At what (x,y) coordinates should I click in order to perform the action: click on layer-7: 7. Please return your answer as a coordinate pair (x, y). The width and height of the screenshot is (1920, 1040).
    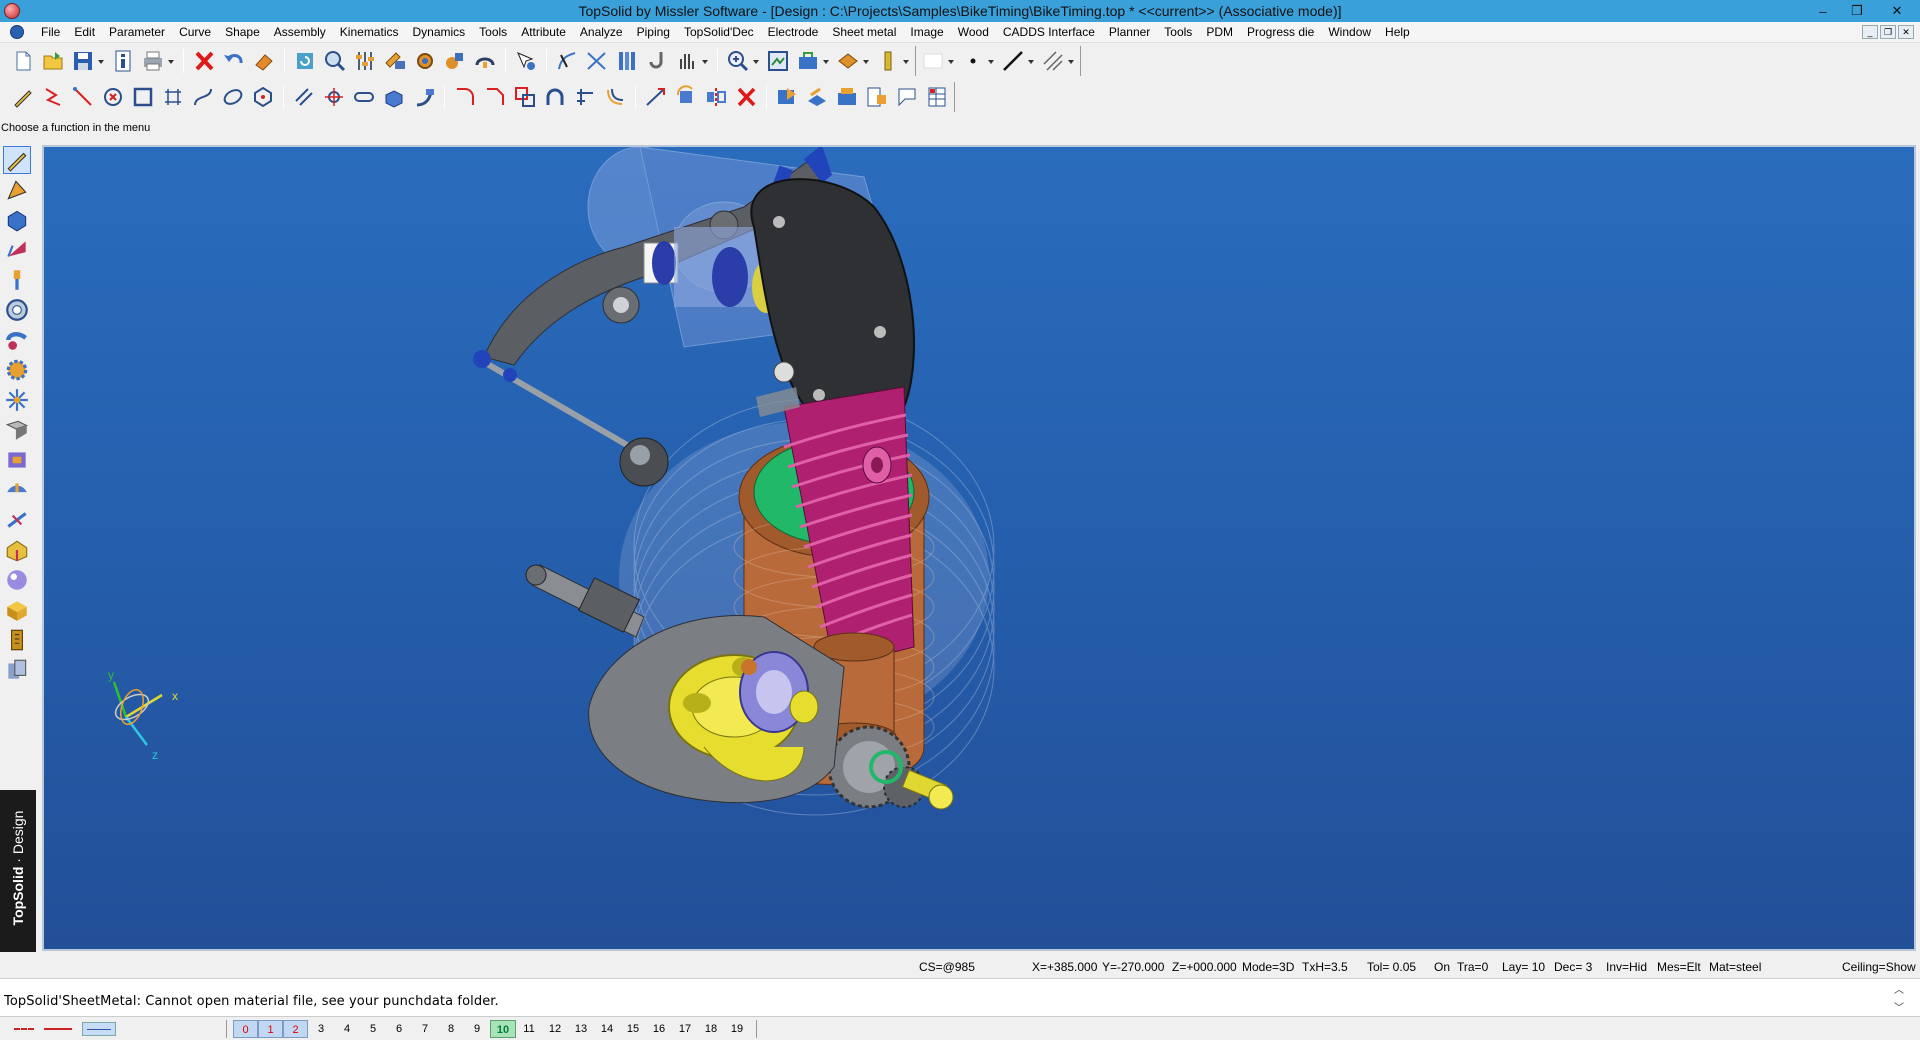
    Looking at the image, I should click on (425, 1029).